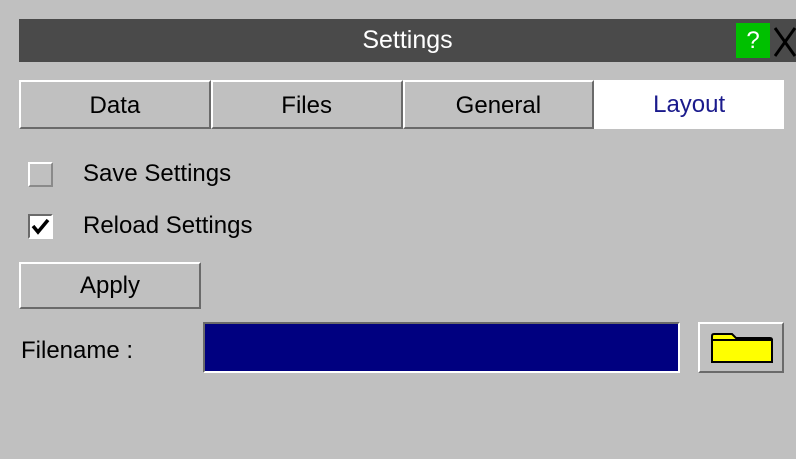 This screenshot has width=796, height=459. I want to click on reload-settings-checkbox, so click(40, 226).